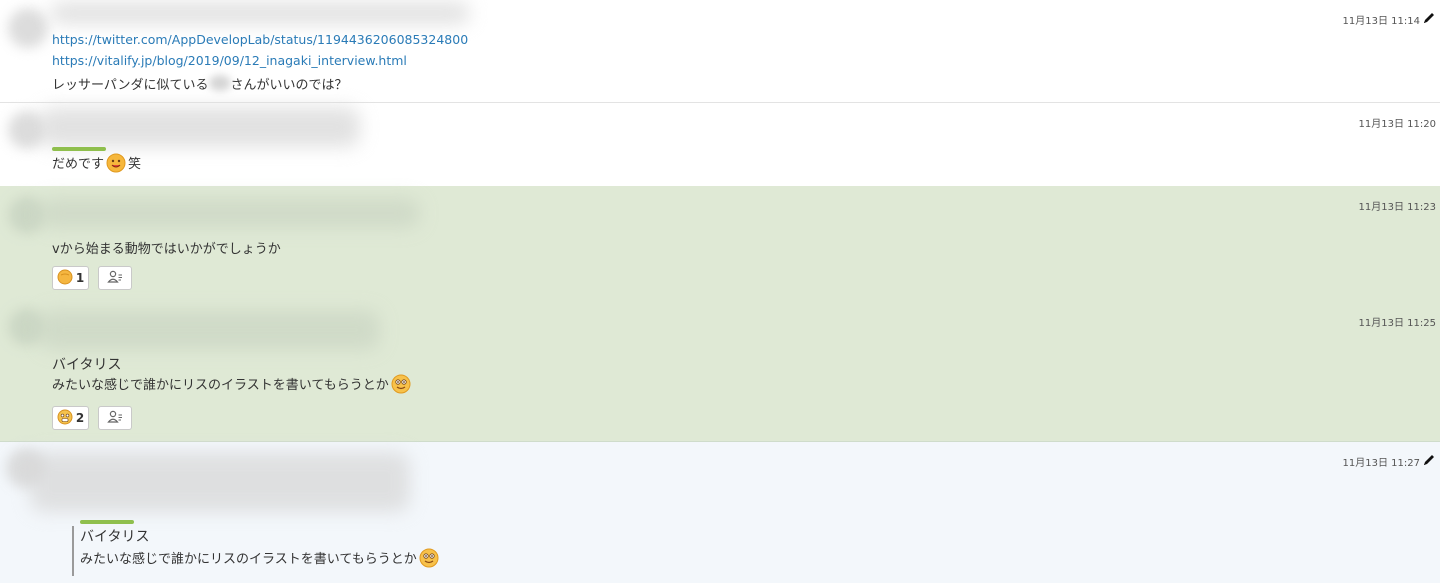 This screenshot has width=1440, height=583. I want to click on avatar, so click(28, 28).